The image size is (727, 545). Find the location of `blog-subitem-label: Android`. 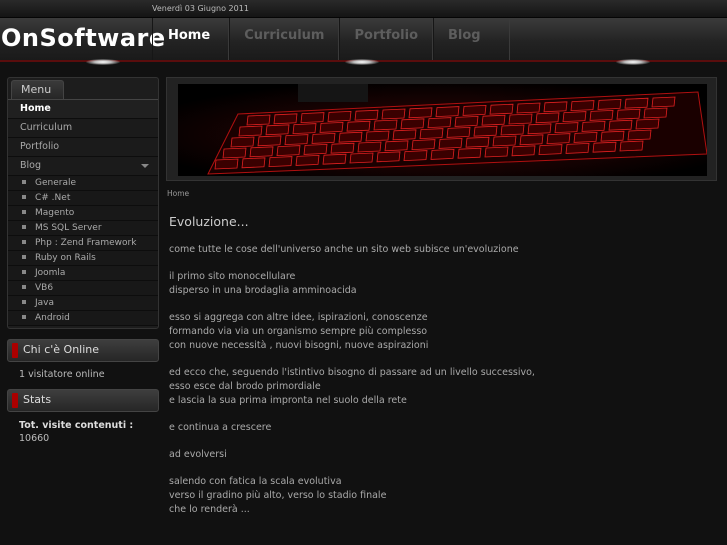

blog-subitem-label: Android is located at coordinates (52, 318).